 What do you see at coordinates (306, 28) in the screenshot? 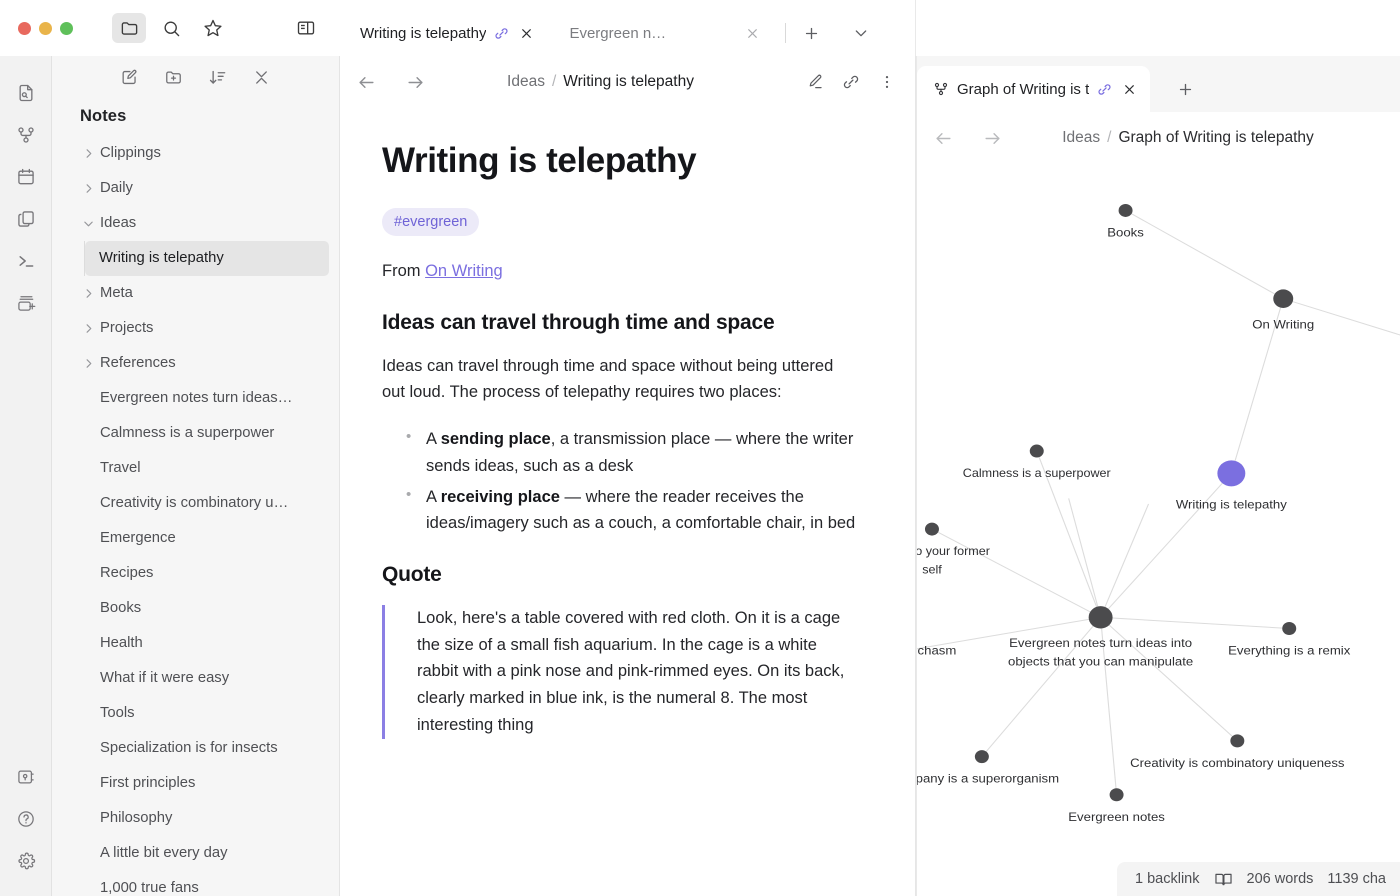
I see `right-sidebar-toggle-icon` at bounding box center [306, 28].